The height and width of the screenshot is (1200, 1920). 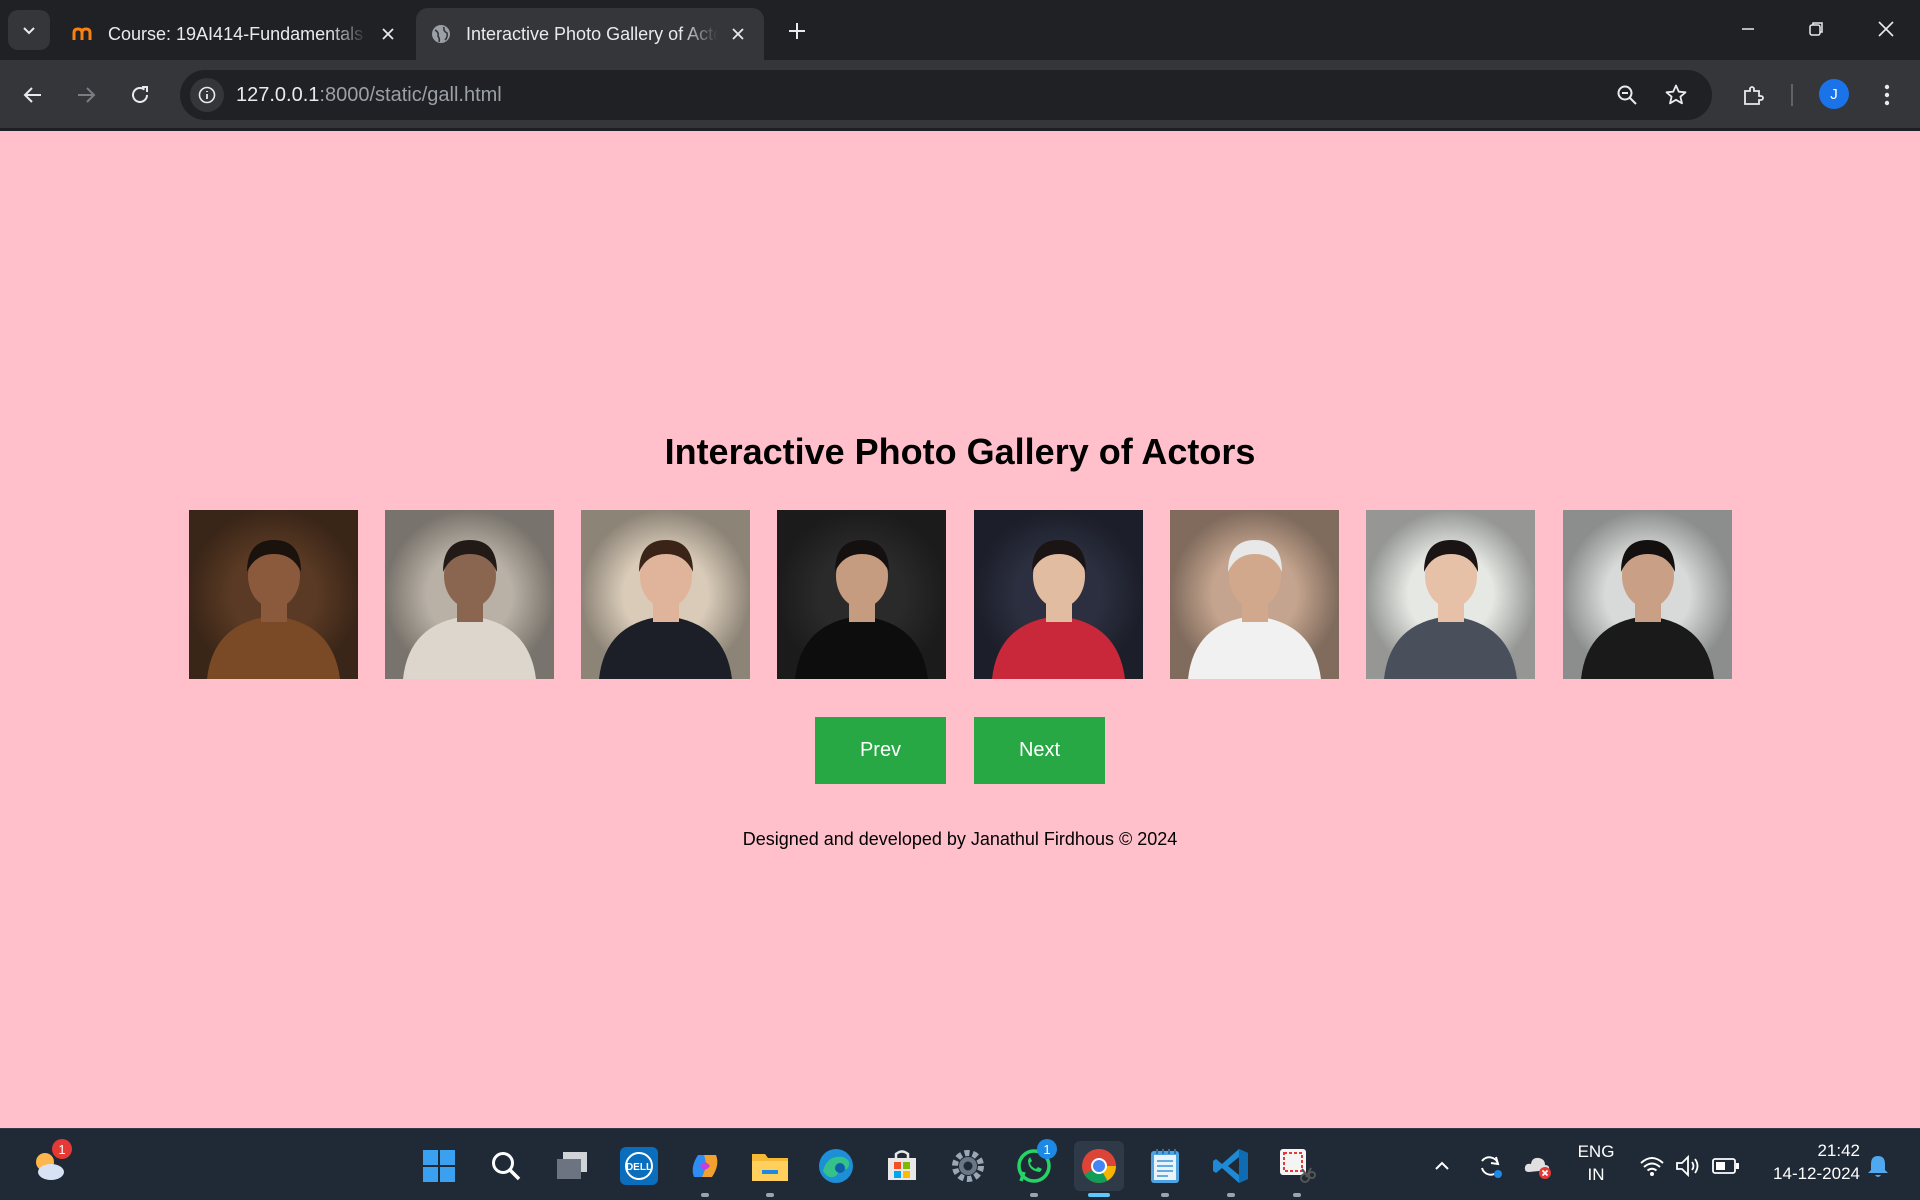 What do you see at coordinates (1688, 1166) in the screenshot?
I see `volume-icon` at bounding box center [1688, 1166].